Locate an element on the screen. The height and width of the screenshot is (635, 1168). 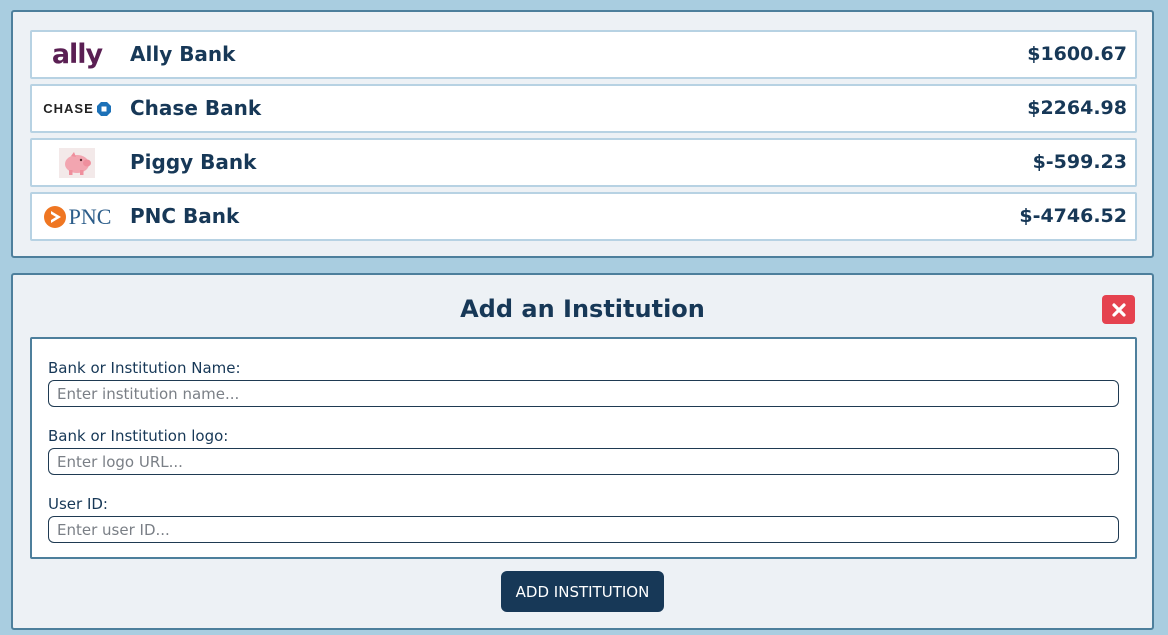
pnc-triangle-icon is located at coordinates (54, 216).